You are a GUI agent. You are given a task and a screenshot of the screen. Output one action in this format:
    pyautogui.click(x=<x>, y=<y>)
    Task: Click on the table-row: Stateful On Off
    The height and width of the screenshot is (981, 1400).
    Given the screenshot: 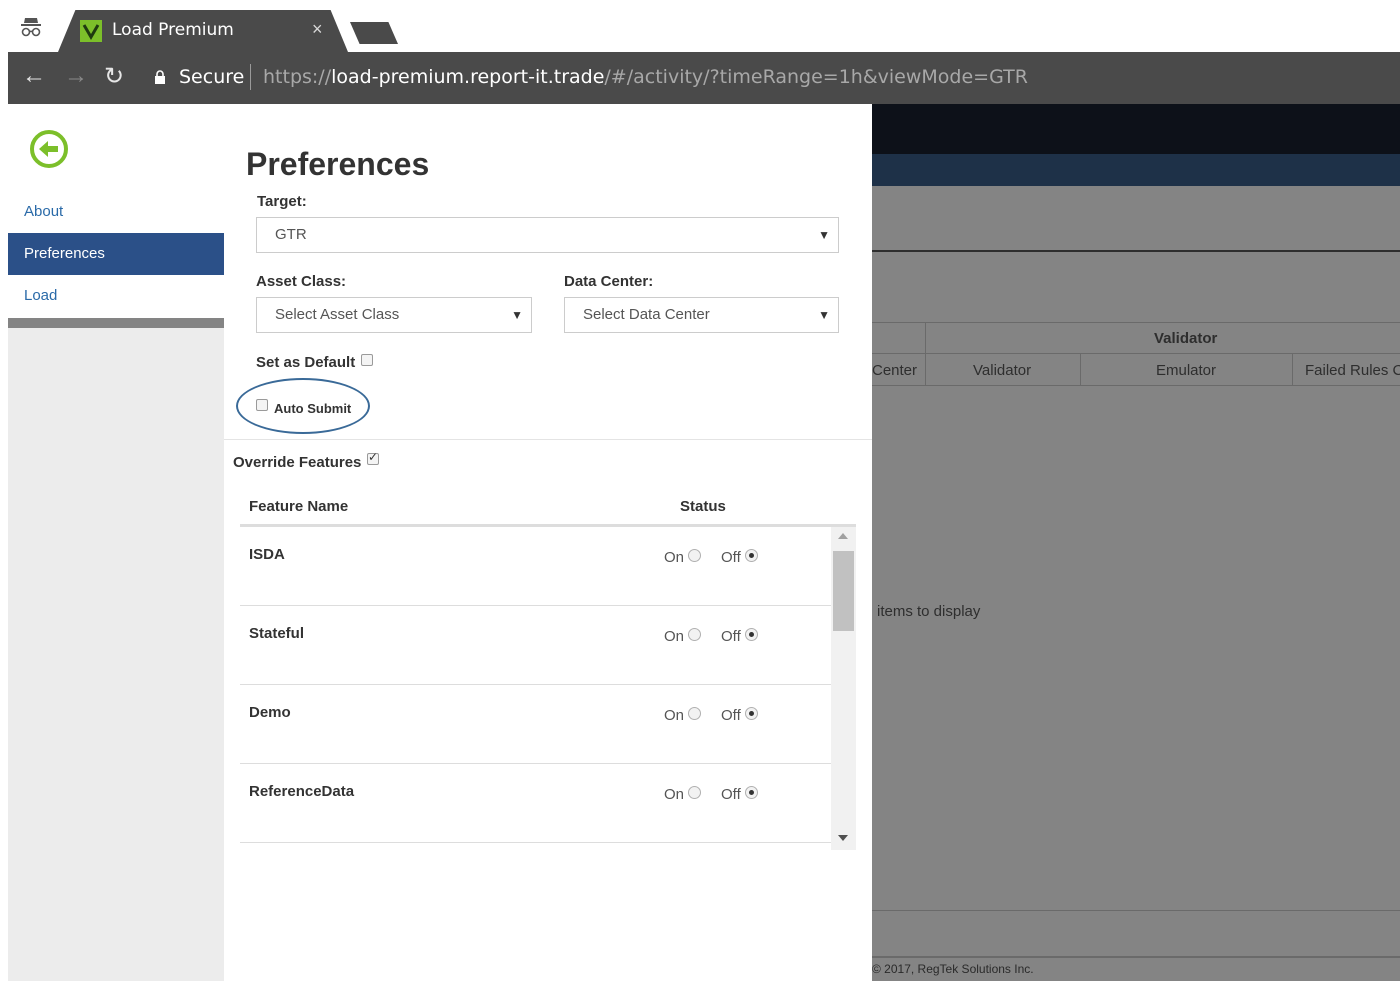 What is the action you would take?
    pyautogui.click(x=535, y=645)
    